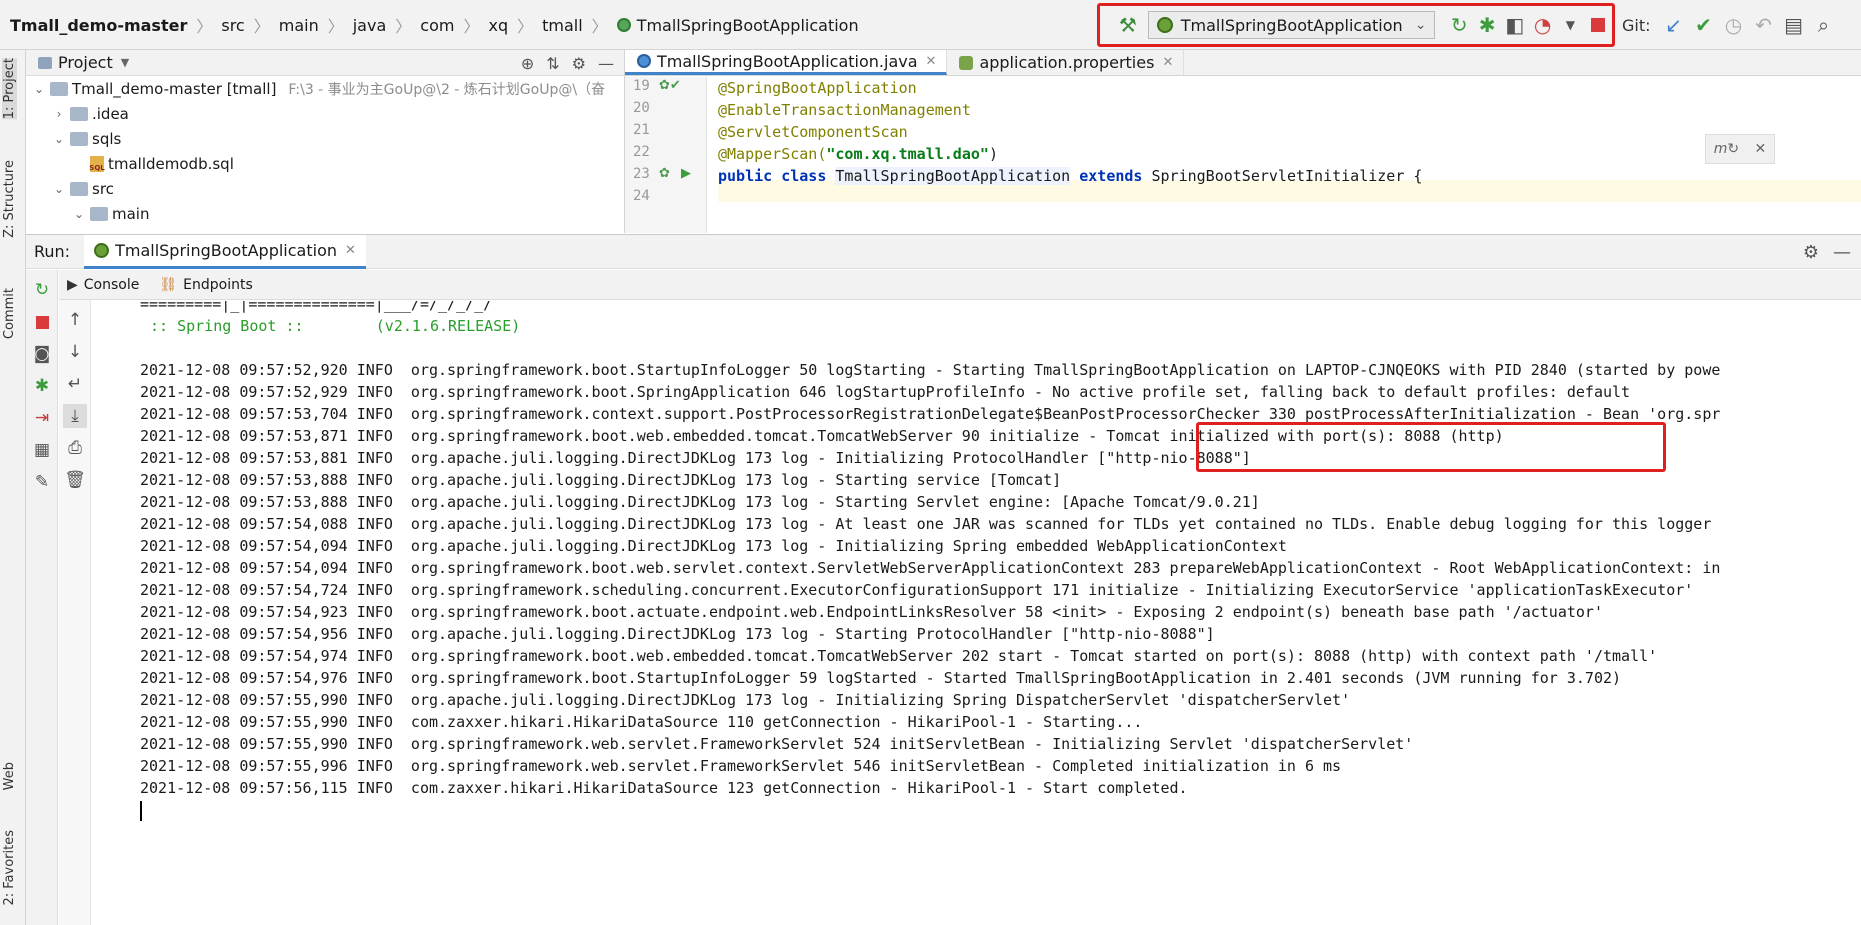 The height and width of the screenshot is (925, 1861). Describe the element at coordinates (670, 85) in the screenshot. I see `spring-bean-gutter-icon: ✿✔` at that location.